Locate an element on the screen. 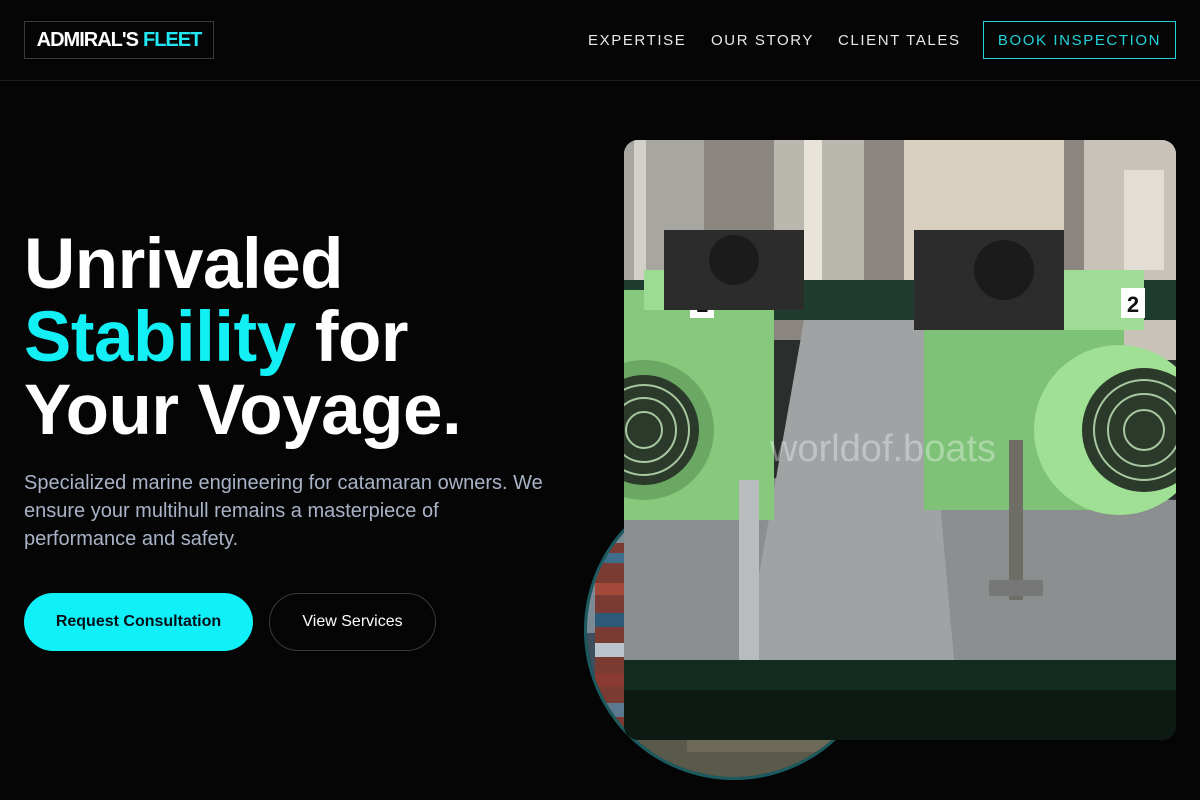 This screenshot has width=1200, height=800. hero-title: Unrivaled Stability for Your Voyage. is located at coordinates (304, 337).